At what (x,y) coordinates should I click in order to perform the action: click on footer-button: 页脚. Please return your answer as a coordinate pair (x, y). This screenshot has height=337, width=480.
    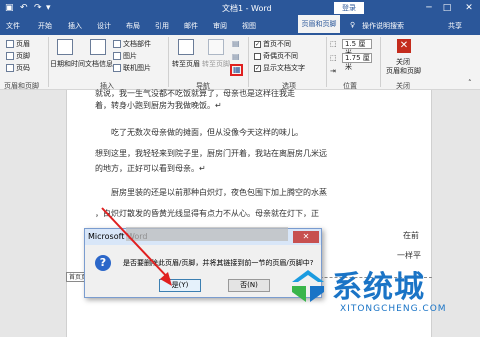
    Looking at the image, I should click on (18, 56).